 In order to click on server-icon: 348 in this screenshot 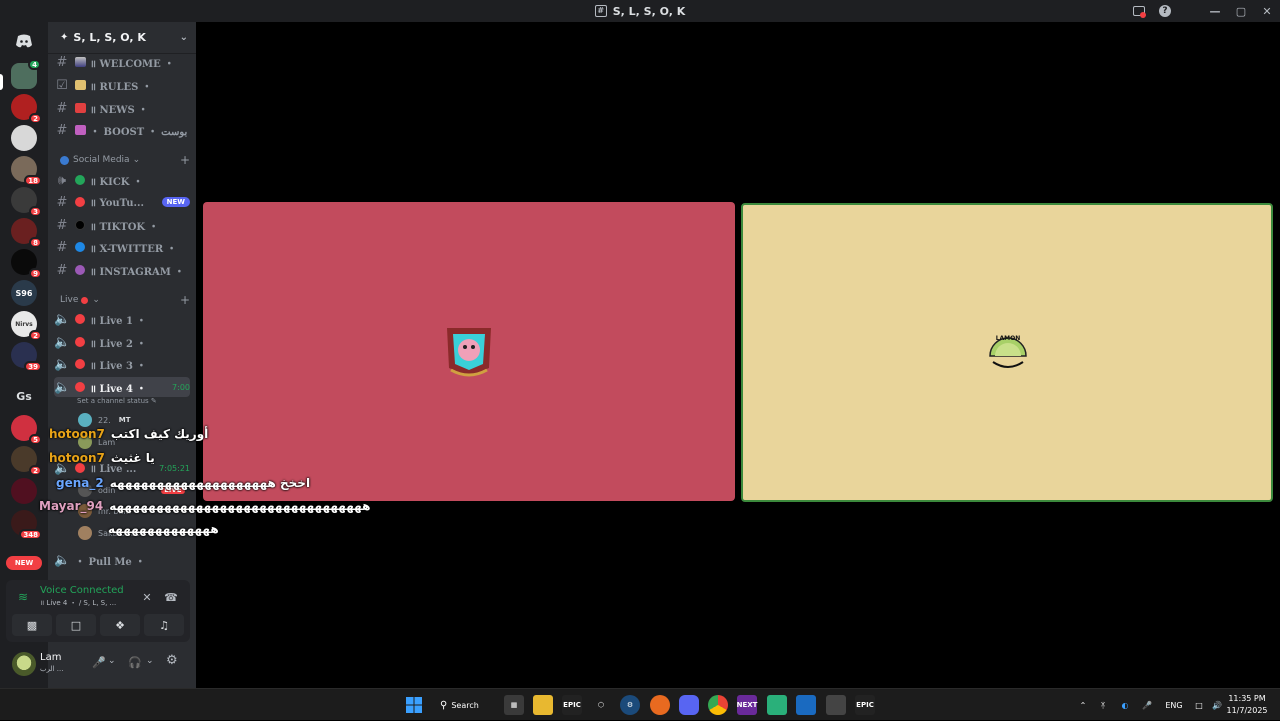, I will do `click(26, 525)`.